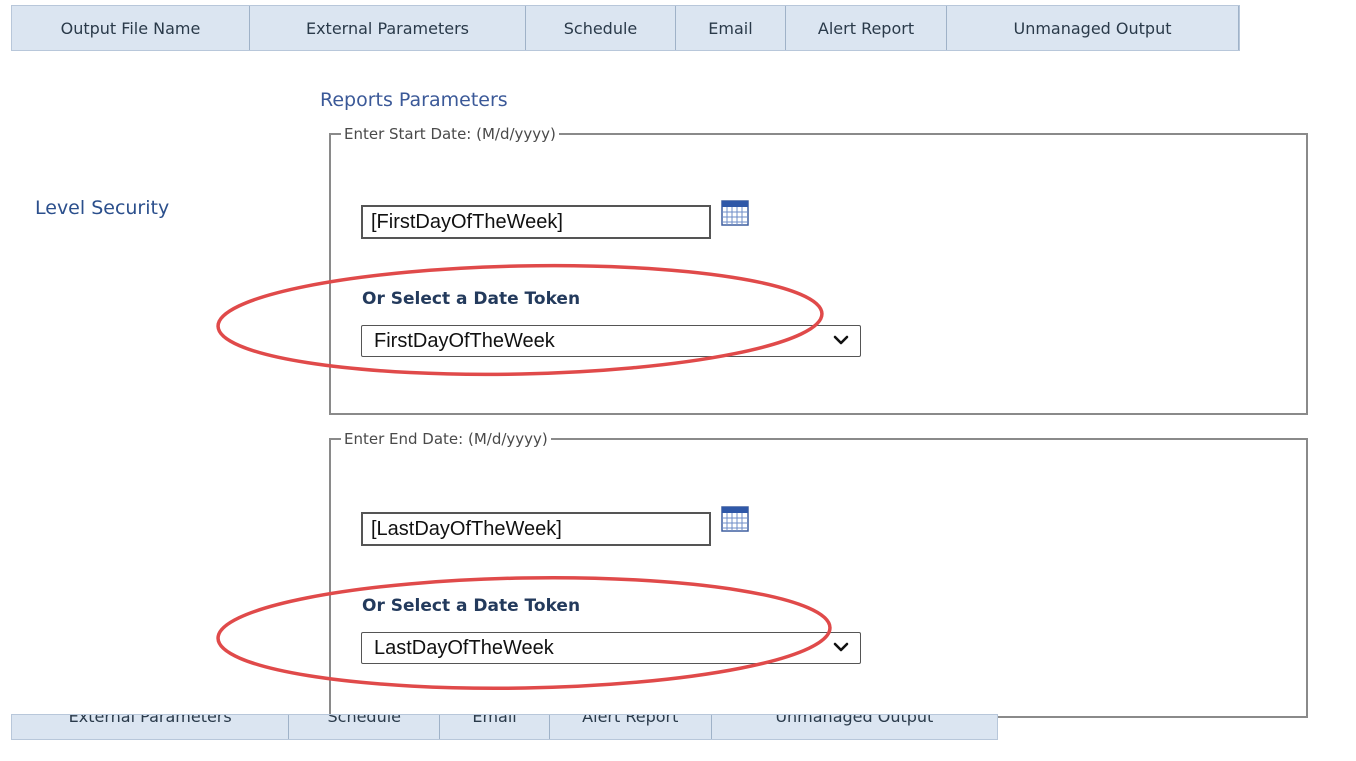 This screenshot has height=761, width=1356. I want to click on start-date-legend: Enter Start Date: (M/d/yyyy), so click(450, 134).